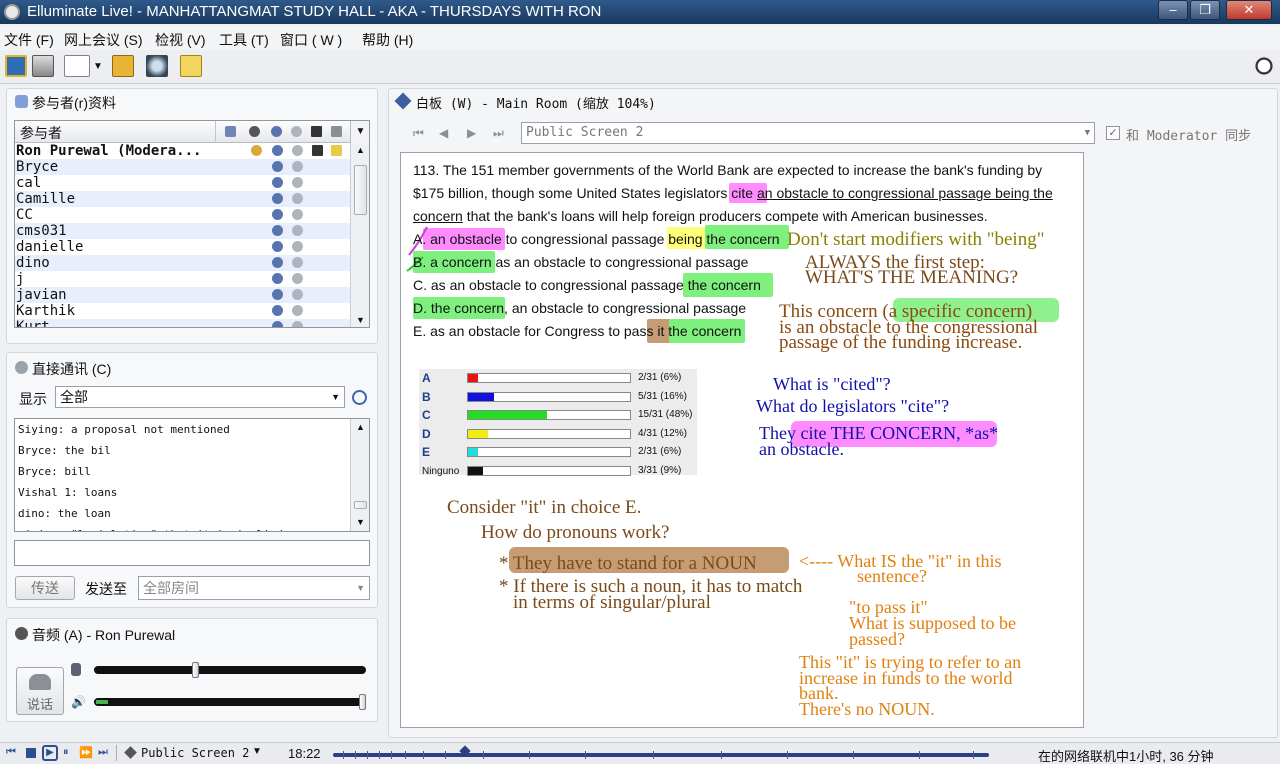 The width and height of the screenshot is (1280, 764). I want to click on menu-file: 文件 (F), so click(29, 40).